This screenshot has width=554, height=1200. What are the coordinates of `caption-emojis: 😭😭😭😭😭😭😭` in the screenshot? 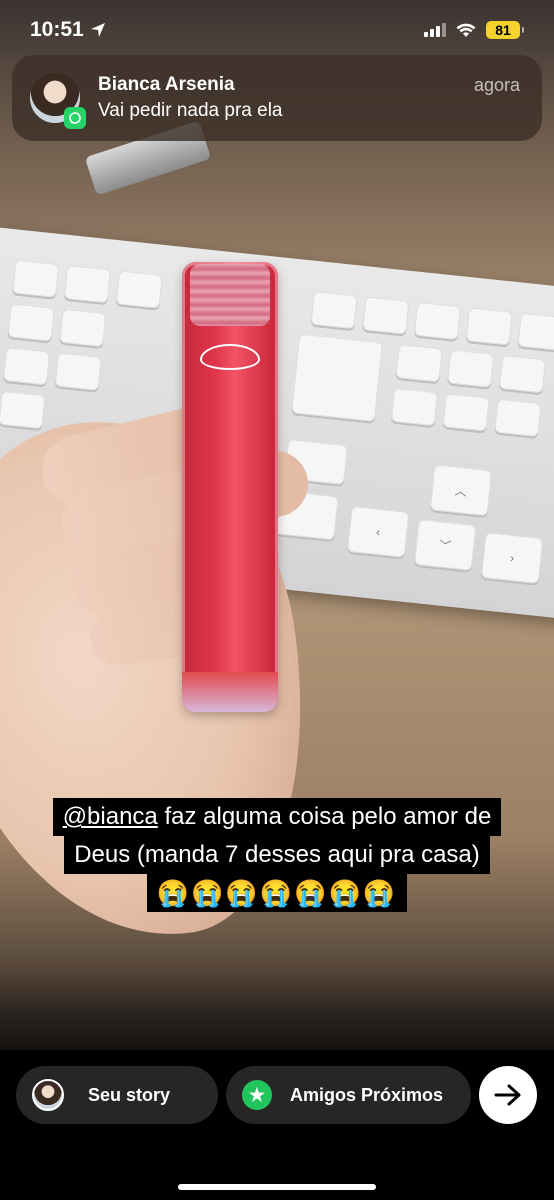 It's located at (277, 893).